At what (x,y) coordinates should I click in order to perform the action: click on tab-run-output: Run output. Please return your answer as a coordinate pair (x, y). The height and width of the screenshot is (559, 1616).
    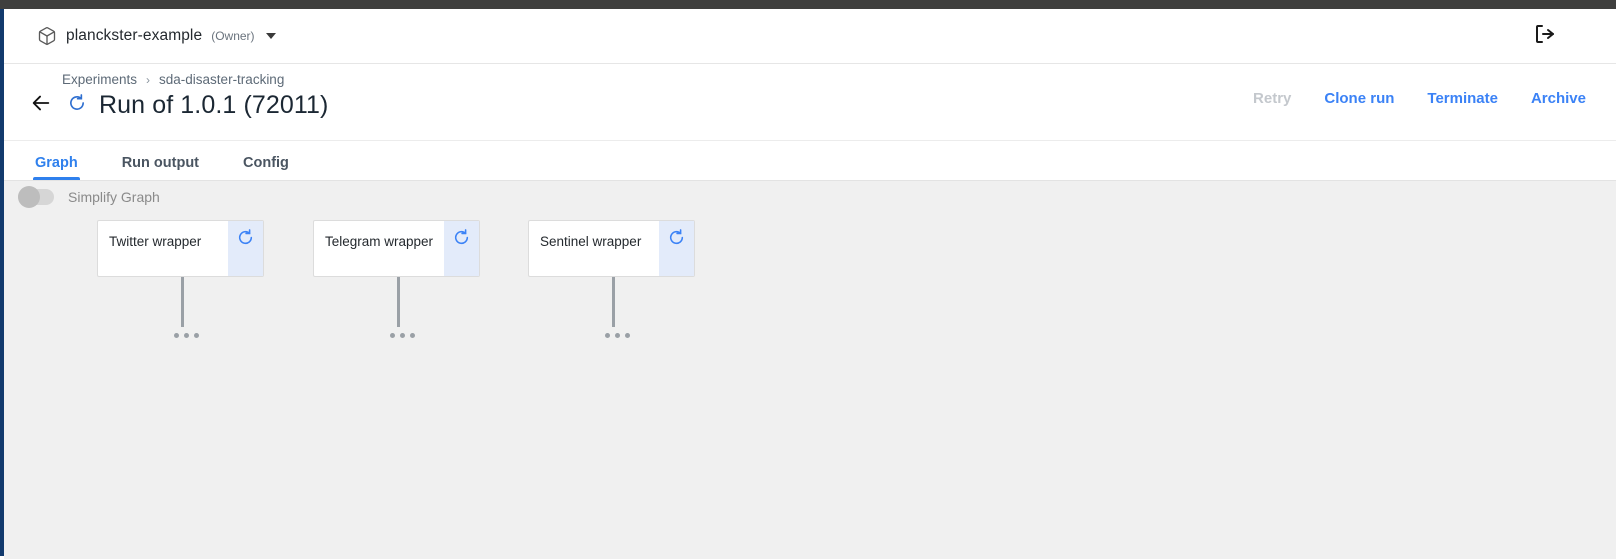
    Looking at the image, I should click on (160, 167).